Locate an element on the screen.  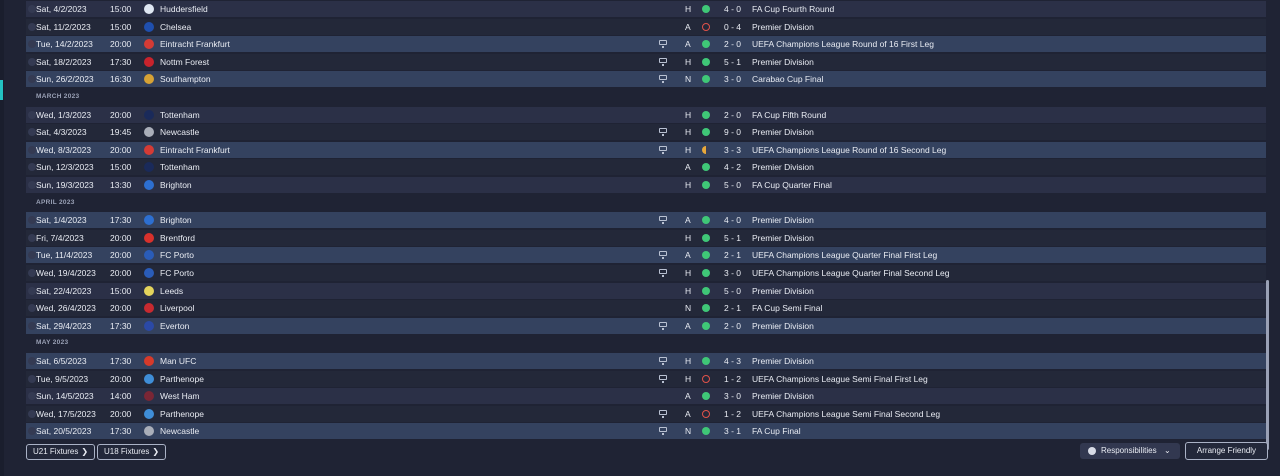
fixture-date: Sat, 1/4/2023 is located at coordinates (61, 220).